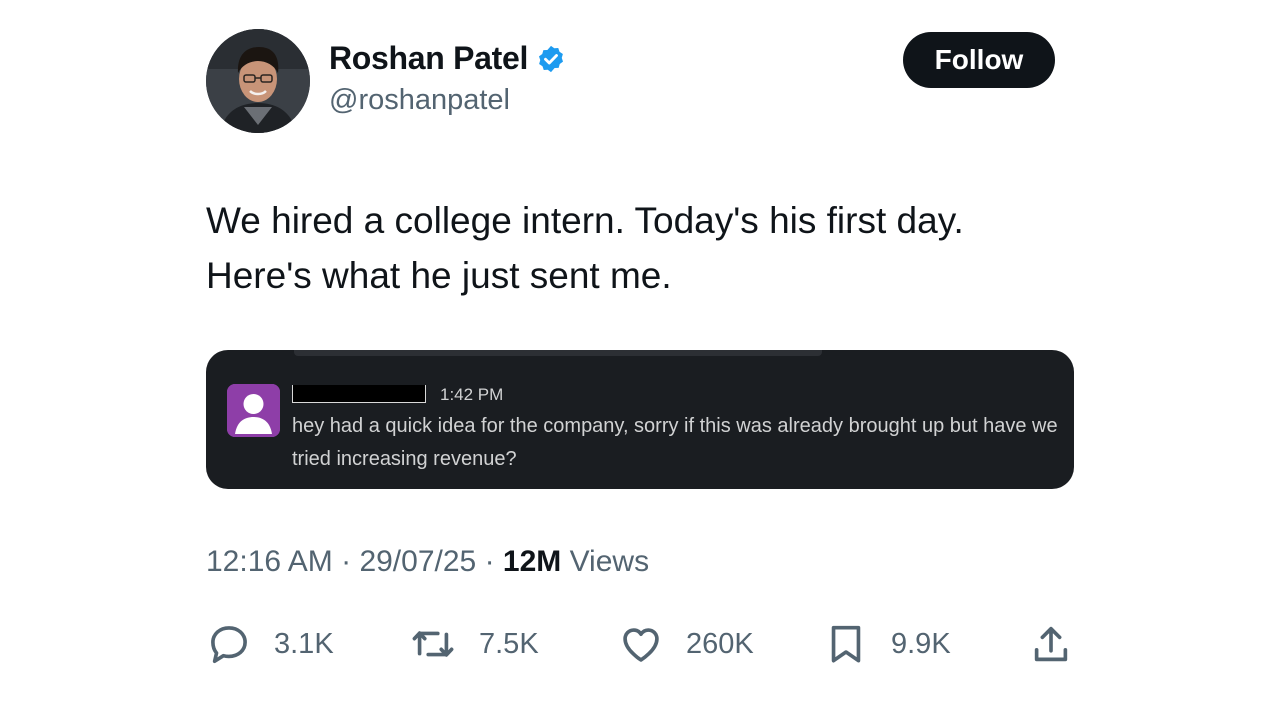  I want to click on author-name-row: Roshan Patel, so click(447, 58).